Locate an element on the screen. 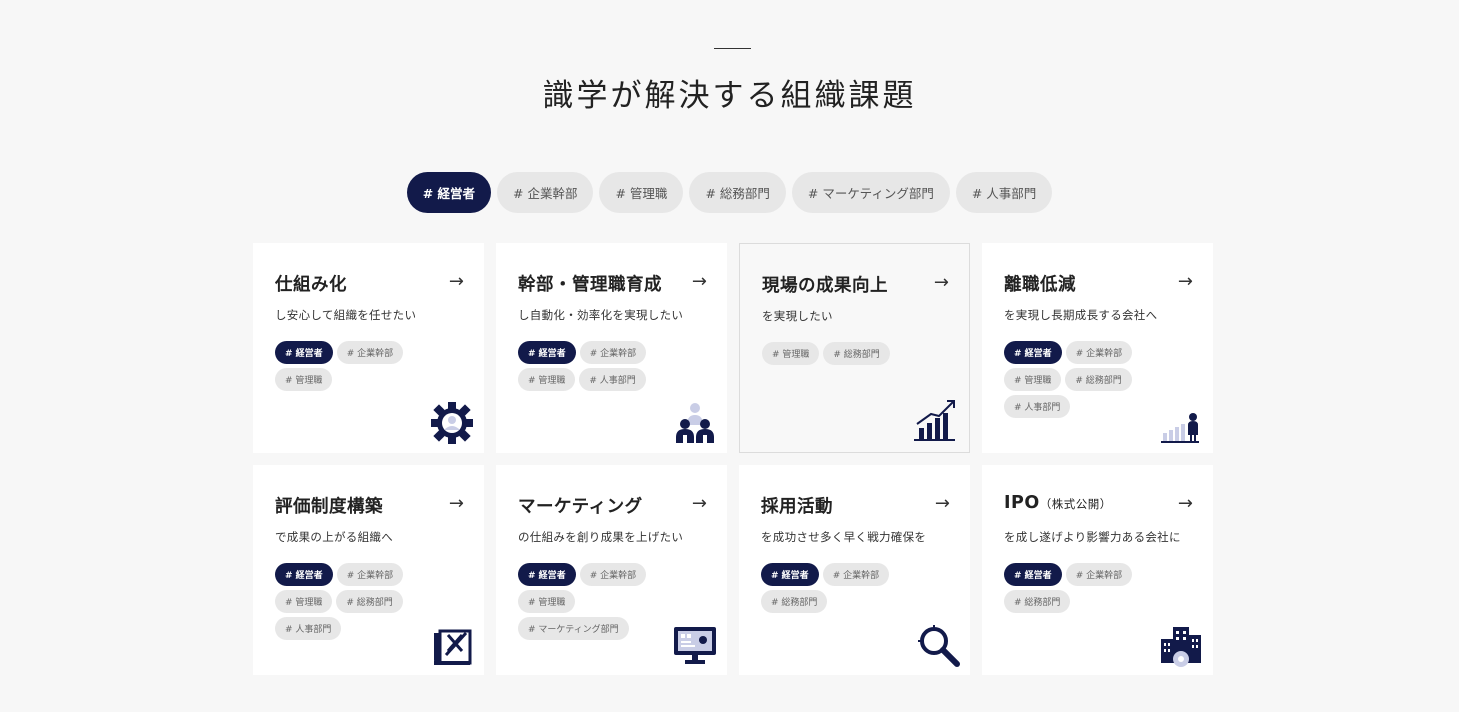 The height and width of the screenshot is (712, 1459). card-description: を成し遂げより影響力ある会社に is located at coordinates (1092, 537).